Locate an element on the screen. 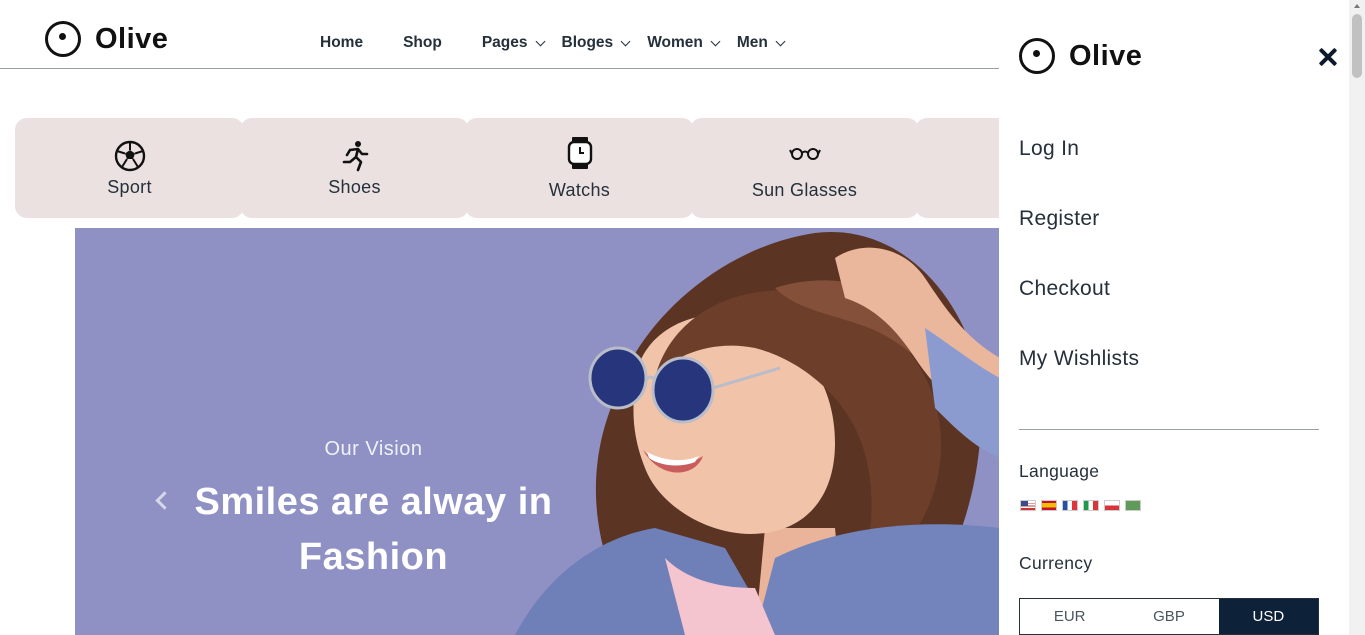 Image resolution: width=1365 pixels, height=635 pixels. sidebar-brand-name: Olive is located at coordinates (1106, 55).